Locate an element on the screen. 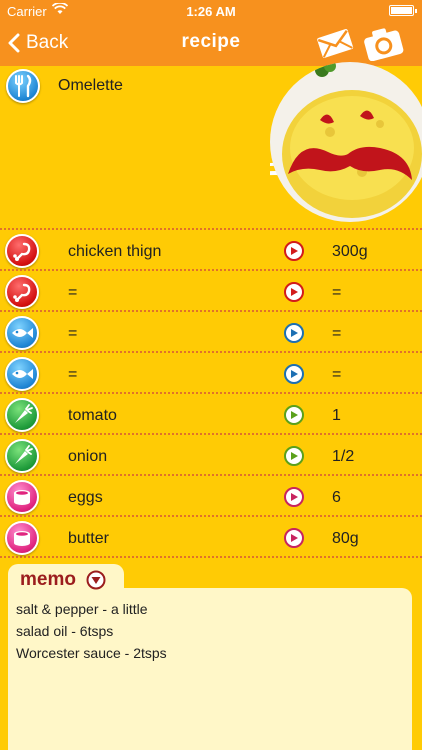 The width and height of the screenshot is (422, 750). memo-label: memo is located at coordinates (48, 579).